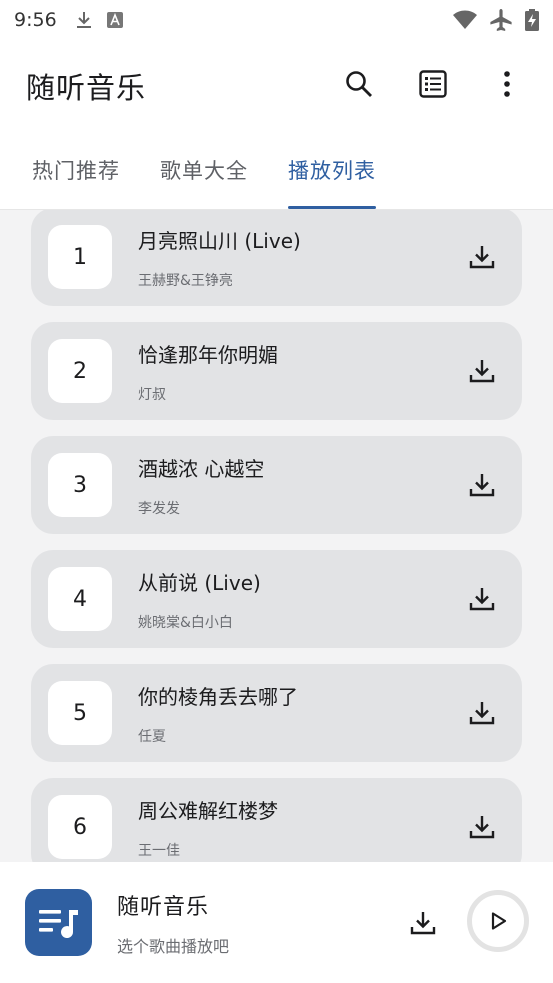  I want to click on play-icon, so click(499, 921).